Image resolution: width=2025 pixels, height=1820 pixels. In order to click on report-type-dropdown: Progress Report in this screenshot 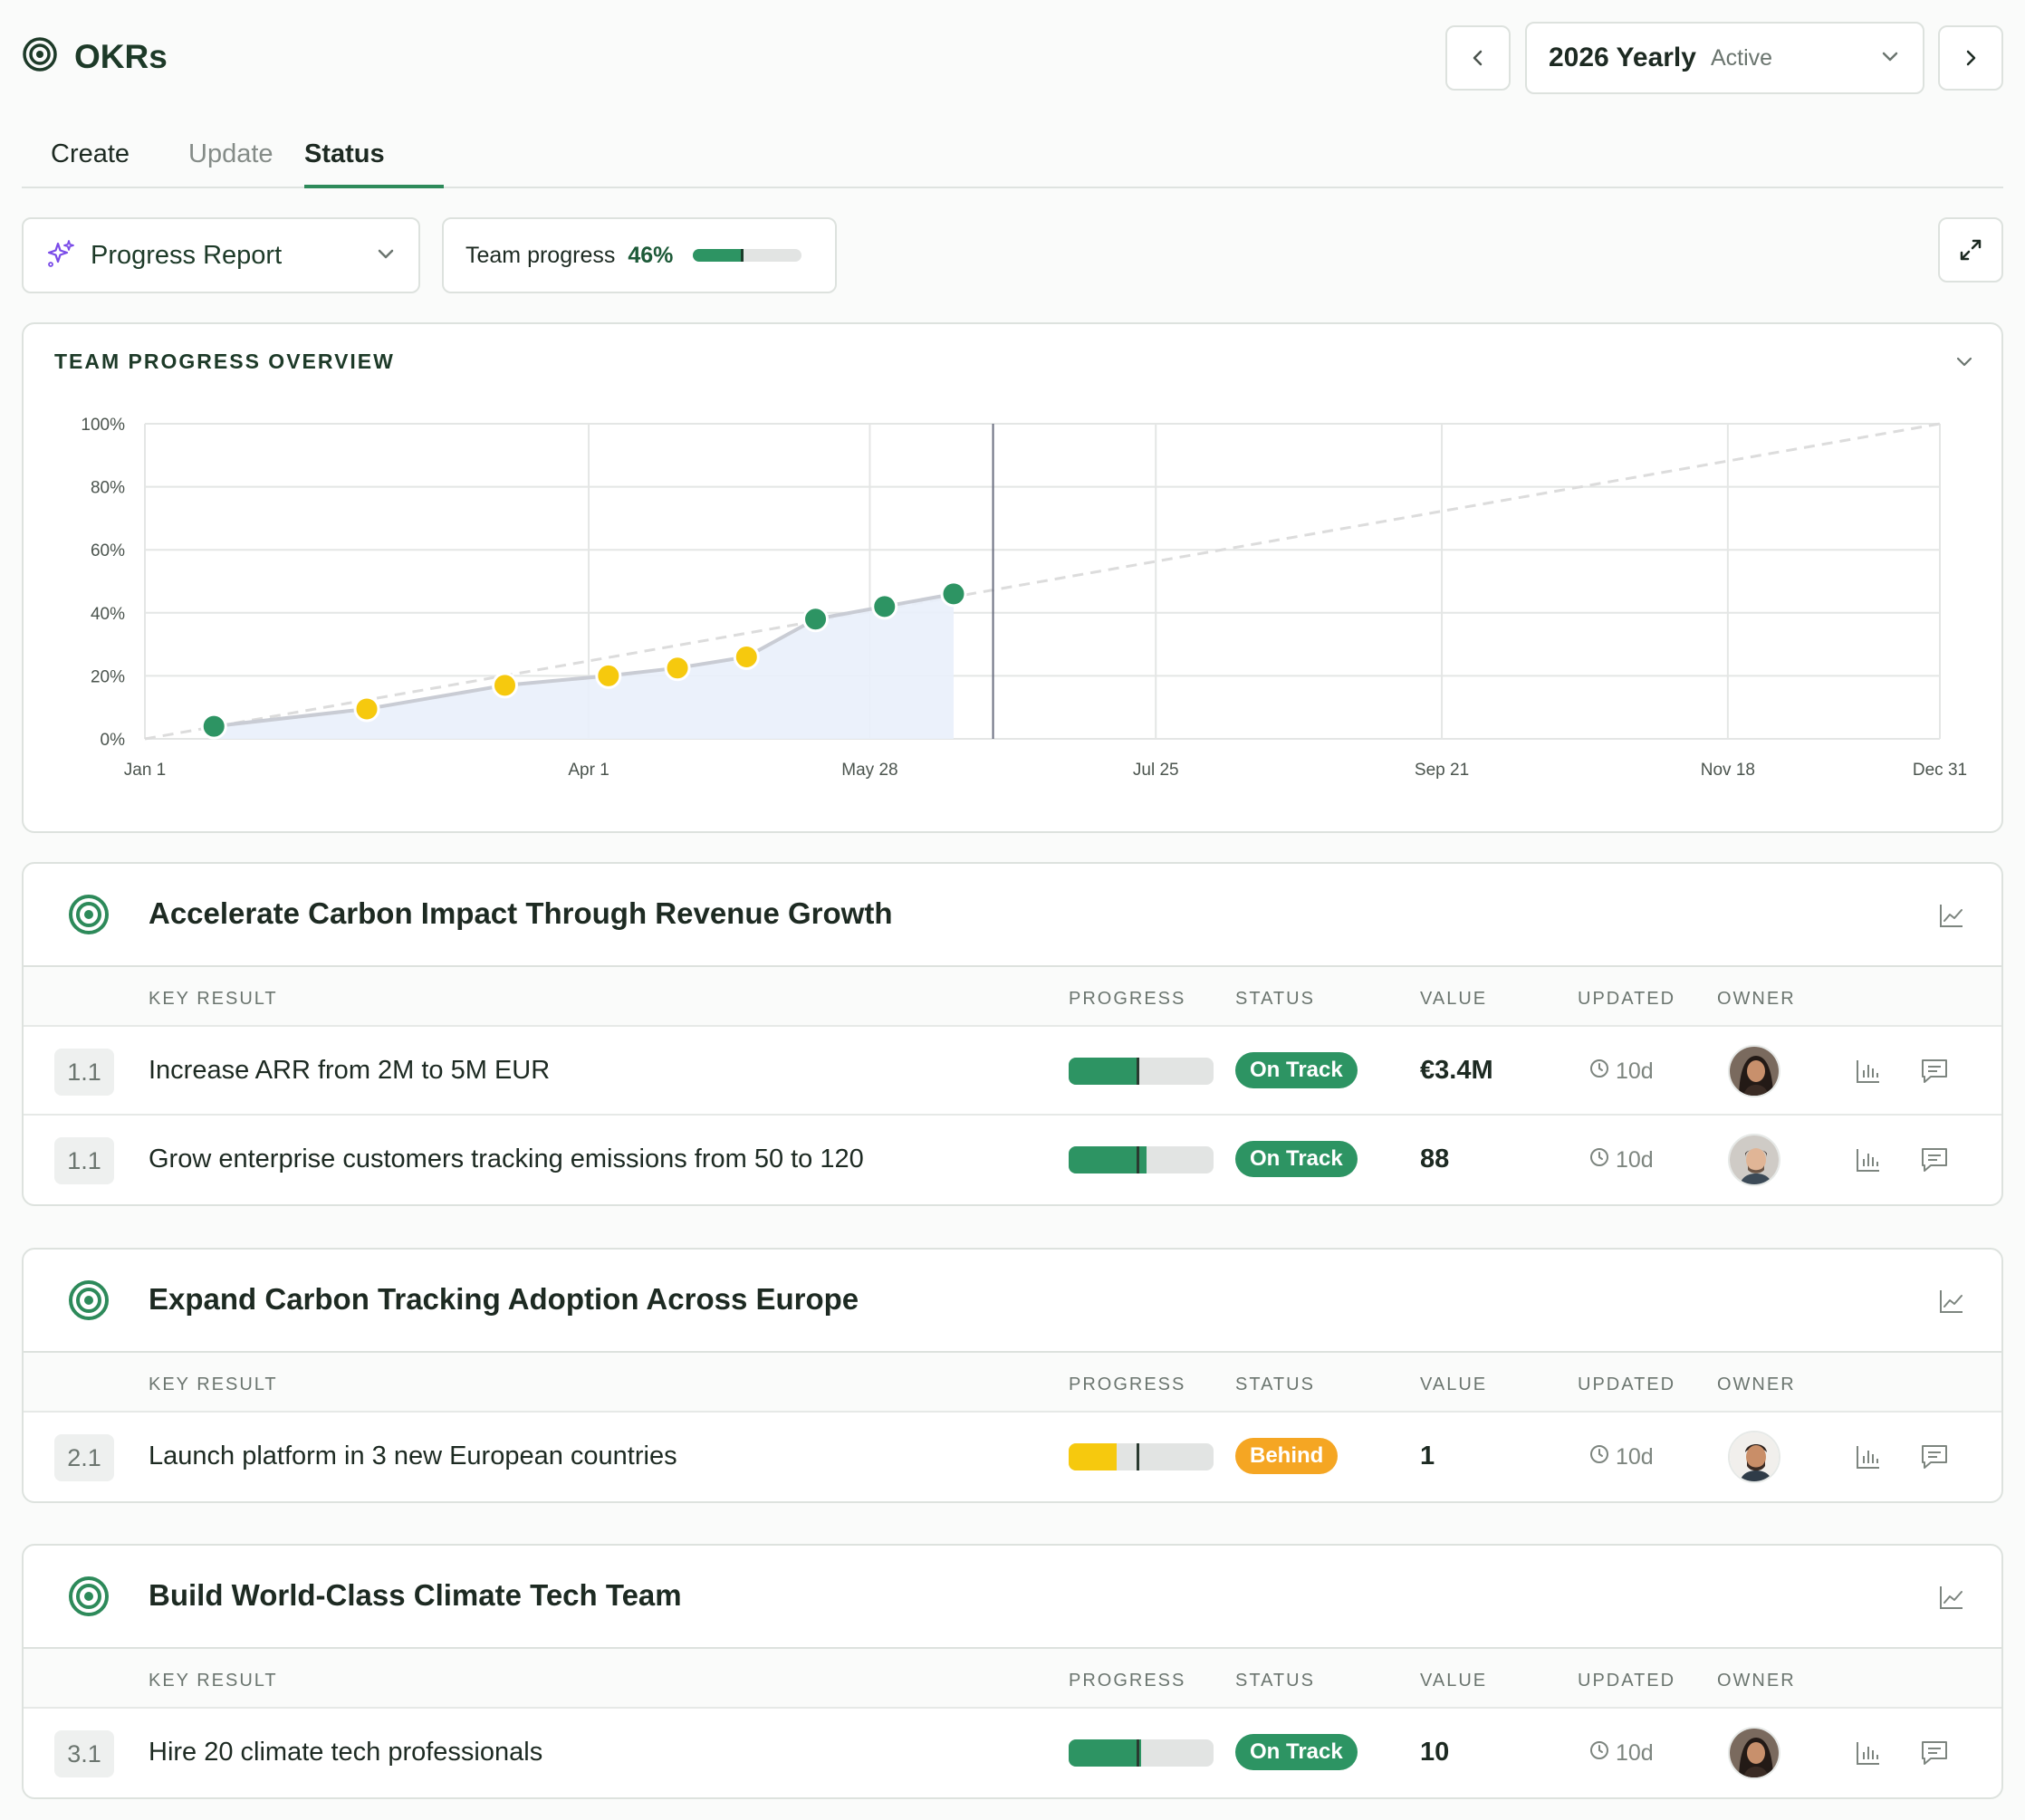, I will do `click(221, 255)`.